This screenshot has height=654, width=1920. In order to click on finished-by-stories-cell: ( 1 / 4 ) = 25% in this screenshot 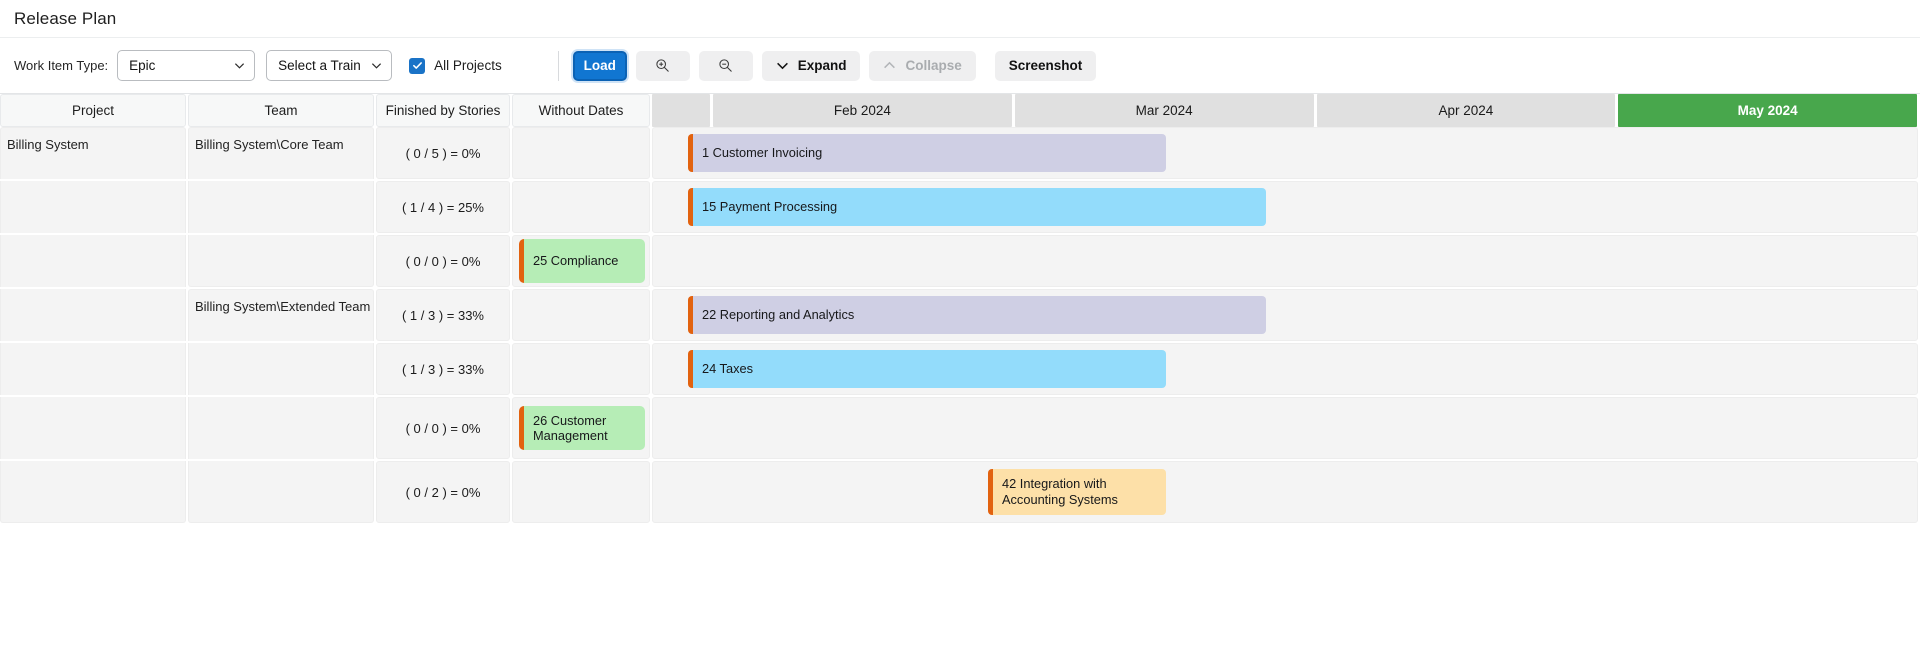, I will do `click(443, 207)`.